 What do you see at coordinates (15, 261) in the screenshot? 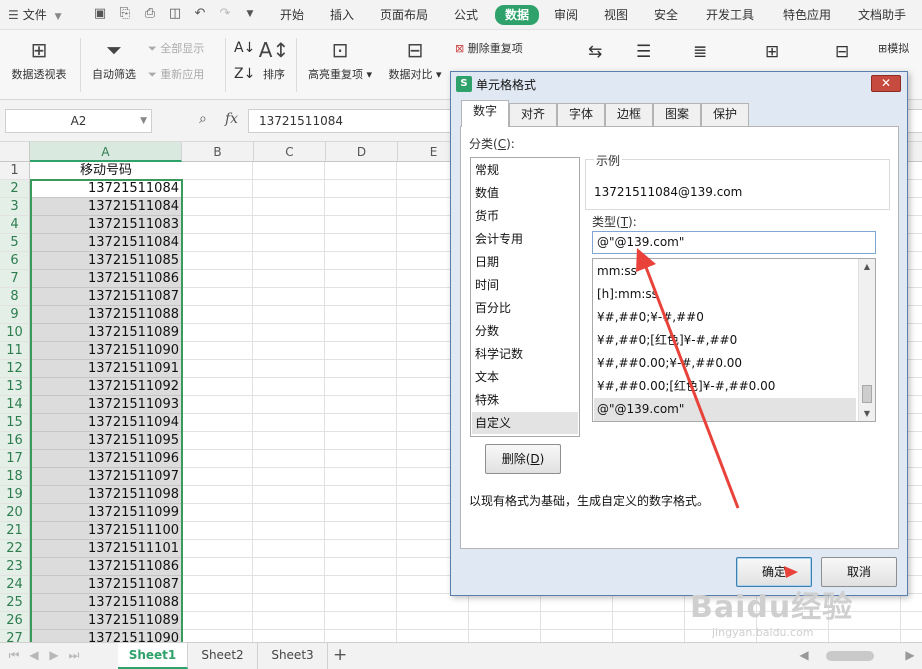
I see `row-header: 6` at bounding box center [15, 261].